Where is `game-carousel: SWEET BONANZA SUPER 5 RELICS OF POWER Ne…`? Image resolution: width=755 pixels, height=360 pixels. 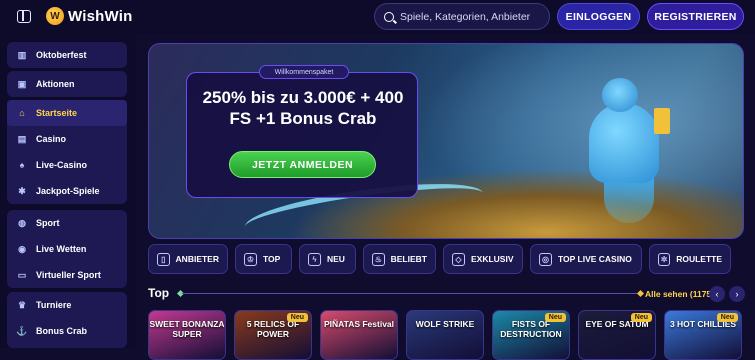 game-carousel: SWEET BONANZA SUPER 5 RELICS OF POWER Ne… is located at coordinates (445, 335).